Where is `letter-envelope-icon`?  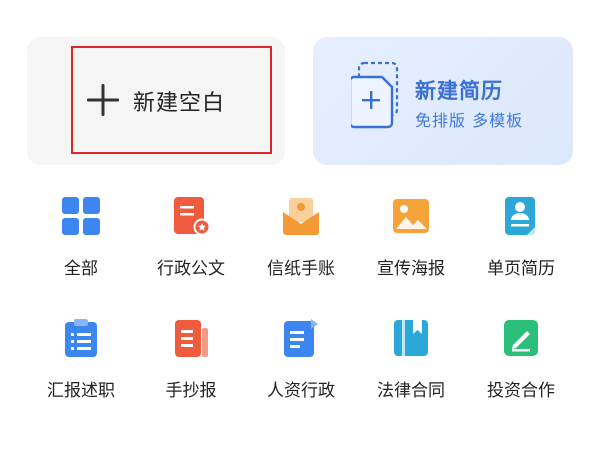
letter-envelope-icon is located at coordinates (301, 216).